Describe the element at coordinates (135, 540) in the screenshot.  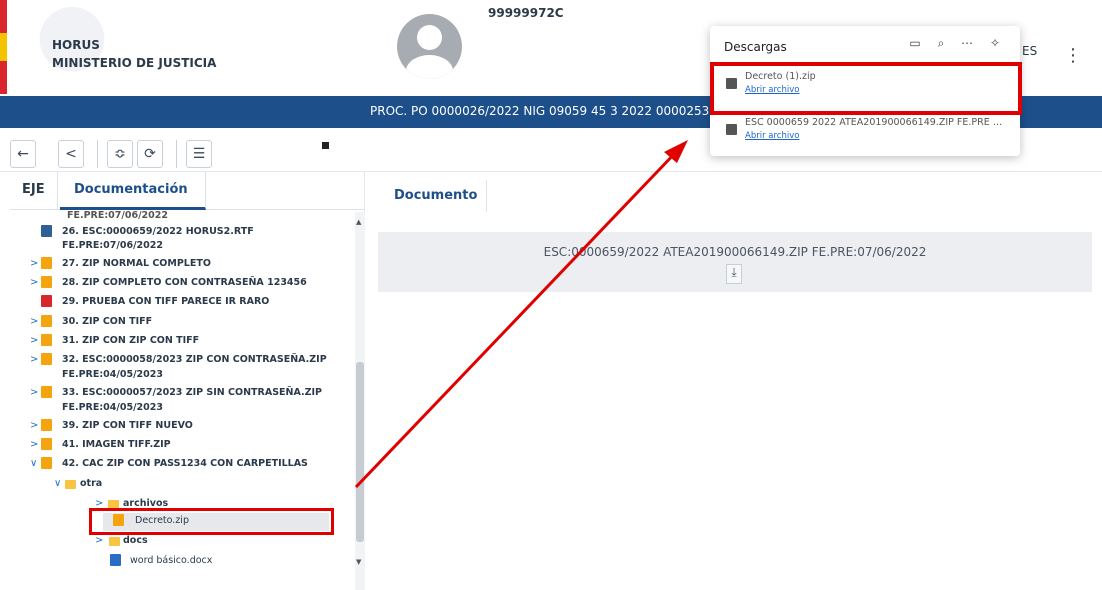
I see `tree-row-label: docs` at that location.